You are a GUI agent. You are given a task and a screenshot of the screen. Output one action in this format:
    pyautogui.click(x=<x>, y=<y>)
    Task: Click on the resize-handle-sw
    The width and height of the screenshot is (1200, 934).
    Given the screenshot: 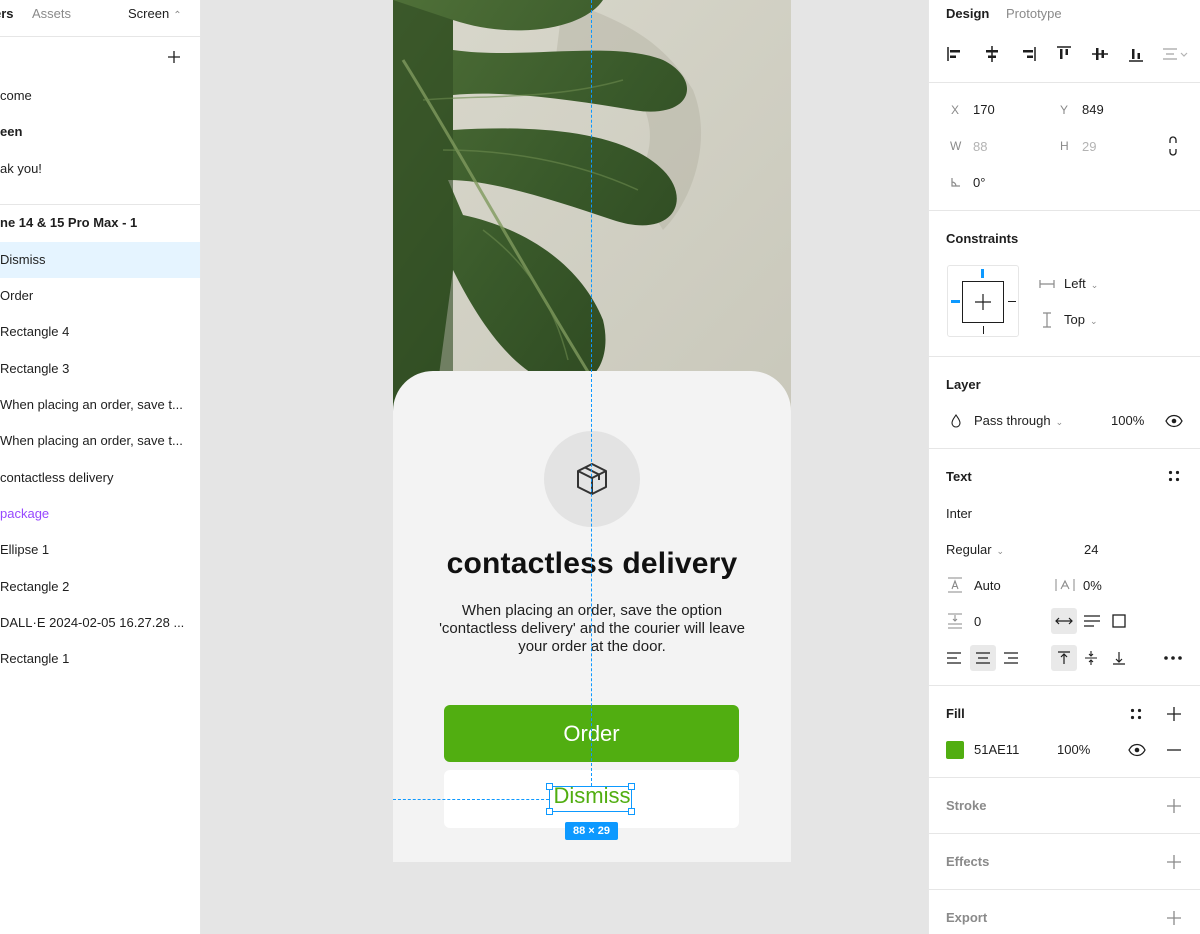 What is the action you would take?
    pyautogui.click(x=549, y=811)
    